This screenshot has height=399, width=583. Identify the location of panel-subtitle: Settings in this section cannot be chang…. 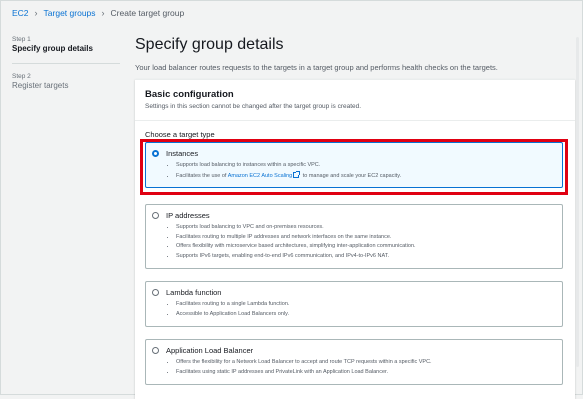
(253, 106).